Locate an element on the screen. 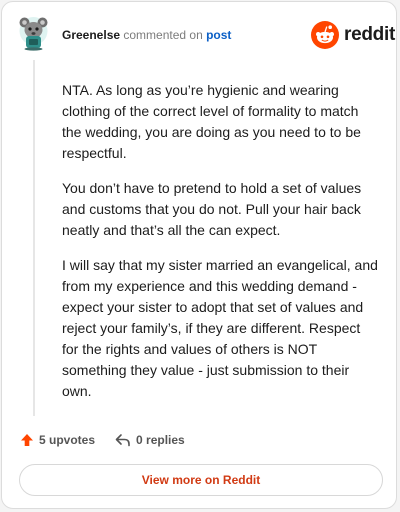  reply-button: 0 replies is located at coordinates (150, 440).